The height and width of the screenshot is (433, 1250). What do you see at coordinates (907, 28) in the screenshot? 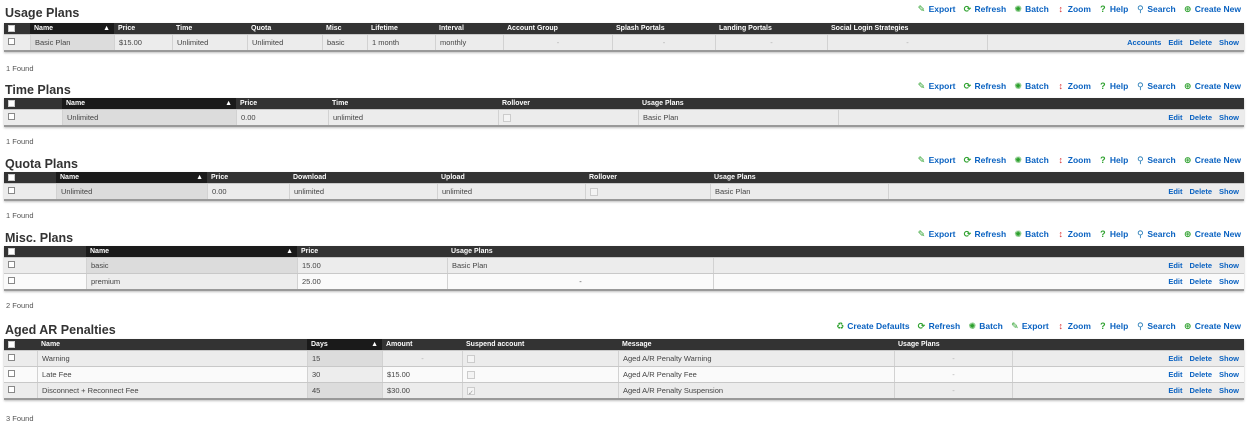
I see `col-social-login-strategies: Social Login Strategies` at bounding box center [907, 28].